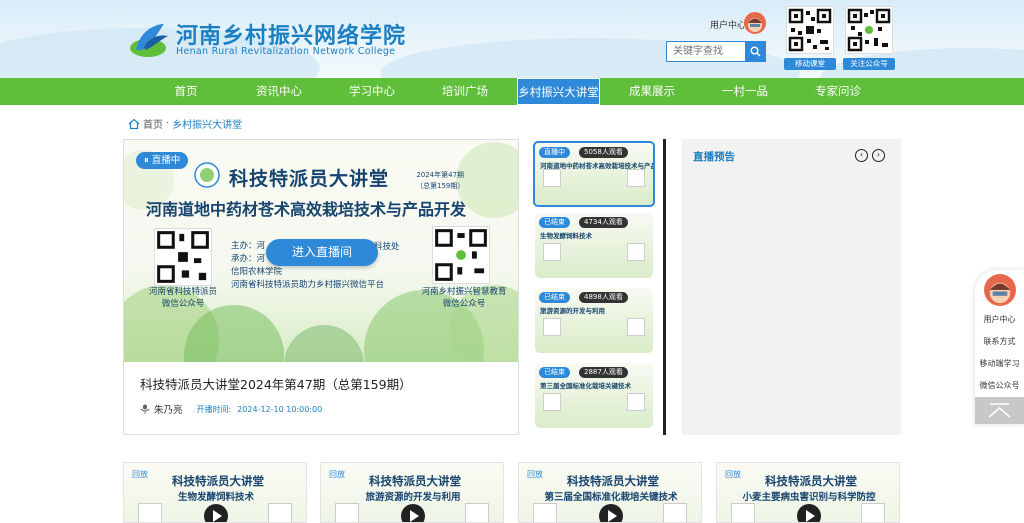  I want to click on live-list-item: 已结束 4734人观看 生物发酵饲料技术, so click(594, 245).